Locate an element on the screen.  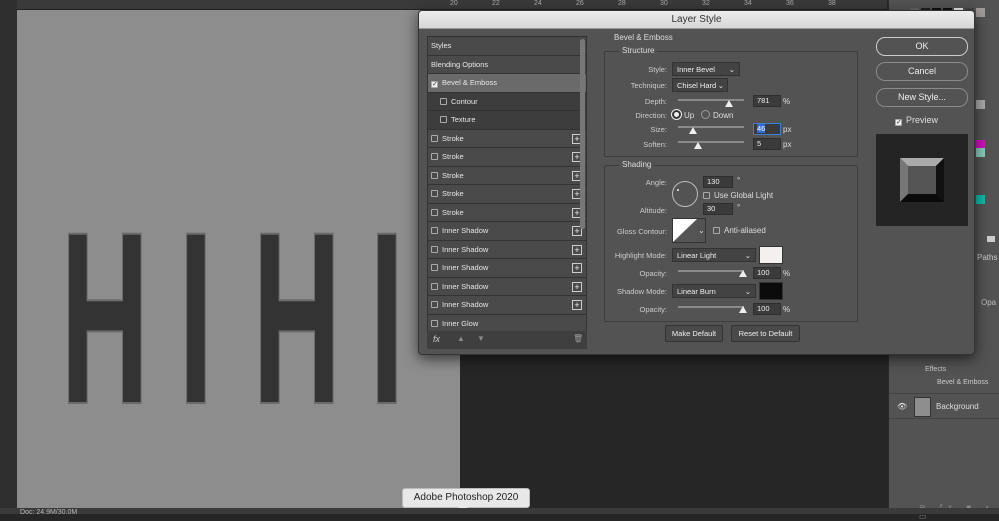
move-down-icon: ▼ is located at coordinates (481, 338).